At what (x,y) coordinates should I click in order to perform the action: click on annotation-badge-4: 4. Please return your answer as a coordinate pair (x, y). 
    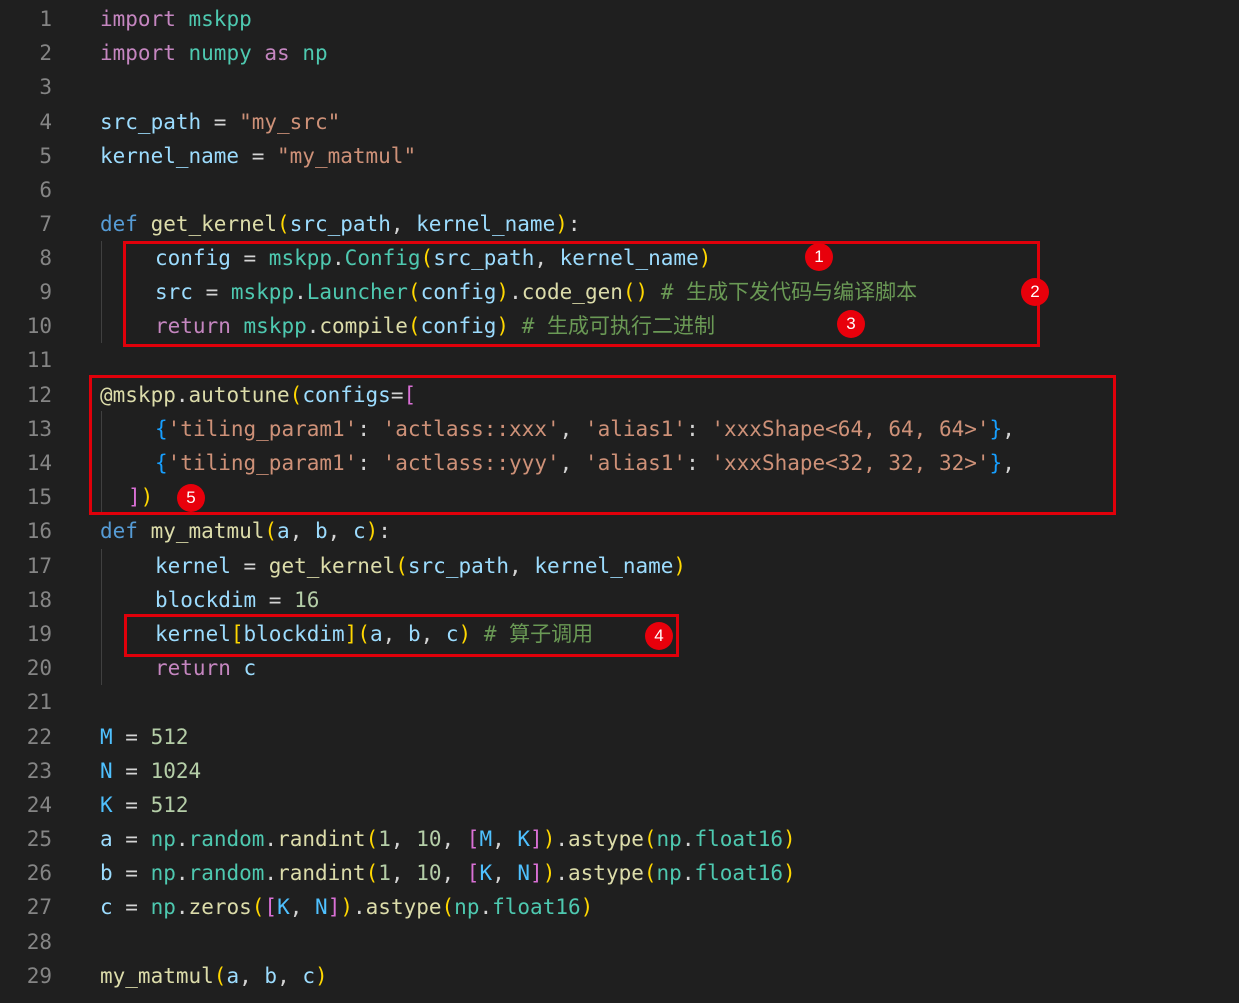
    Looking at the image, I should click on (659, 636).